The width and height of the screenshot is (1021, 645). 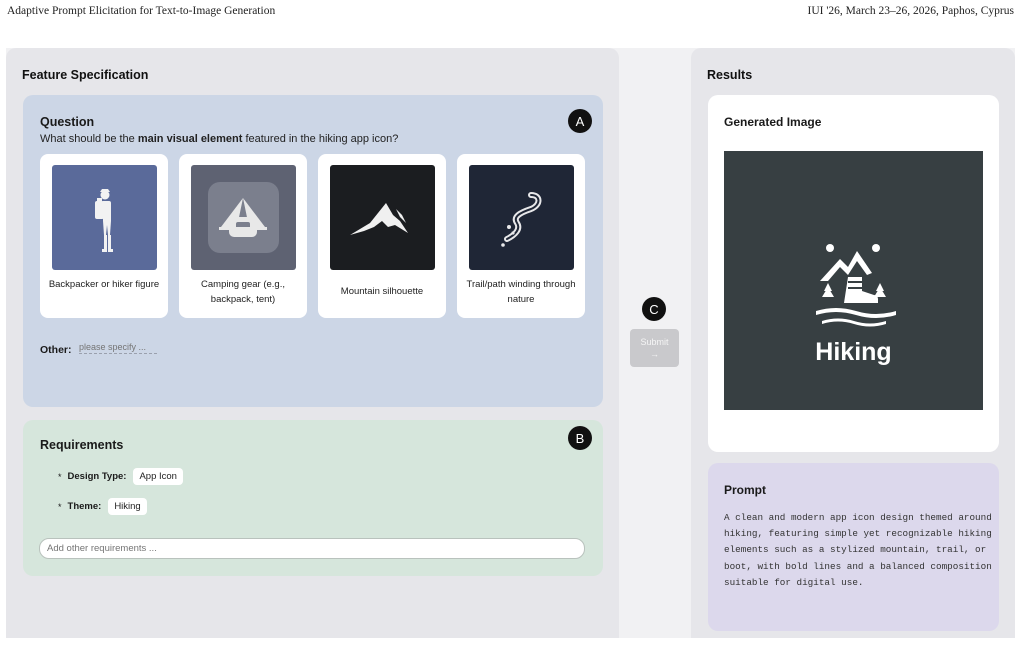 I want to click on option-card-hiker: Backpacker or hiker figure, so click(x=104, y=236).